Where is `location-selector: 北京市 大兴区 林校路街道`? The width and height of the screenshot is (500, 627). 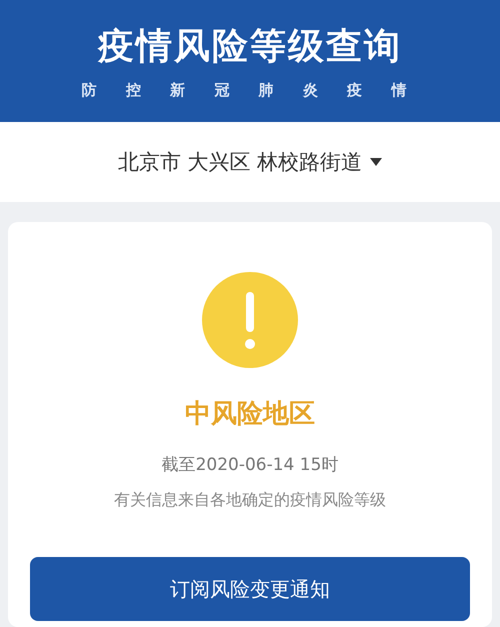
location-selector: 北京市 大兴区 林校路街道 is located at coordinates (250, 162).